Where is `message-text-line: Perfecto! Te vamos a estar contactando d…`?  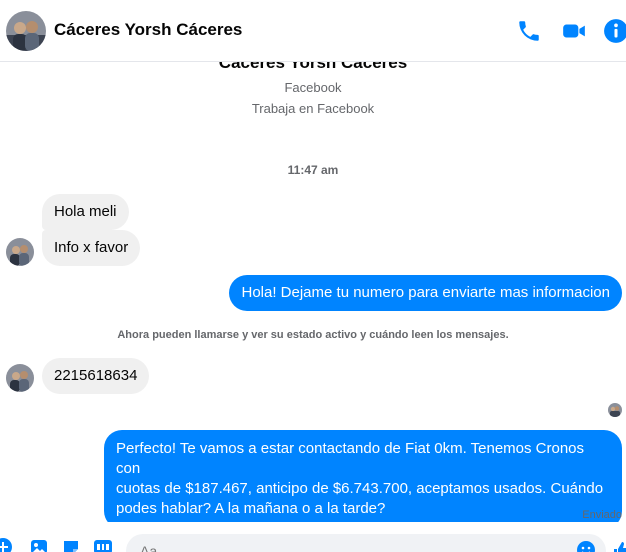
message-text-line: Perfecto! Te vamos a estar contactando d… is located at coordinates (350, 458).